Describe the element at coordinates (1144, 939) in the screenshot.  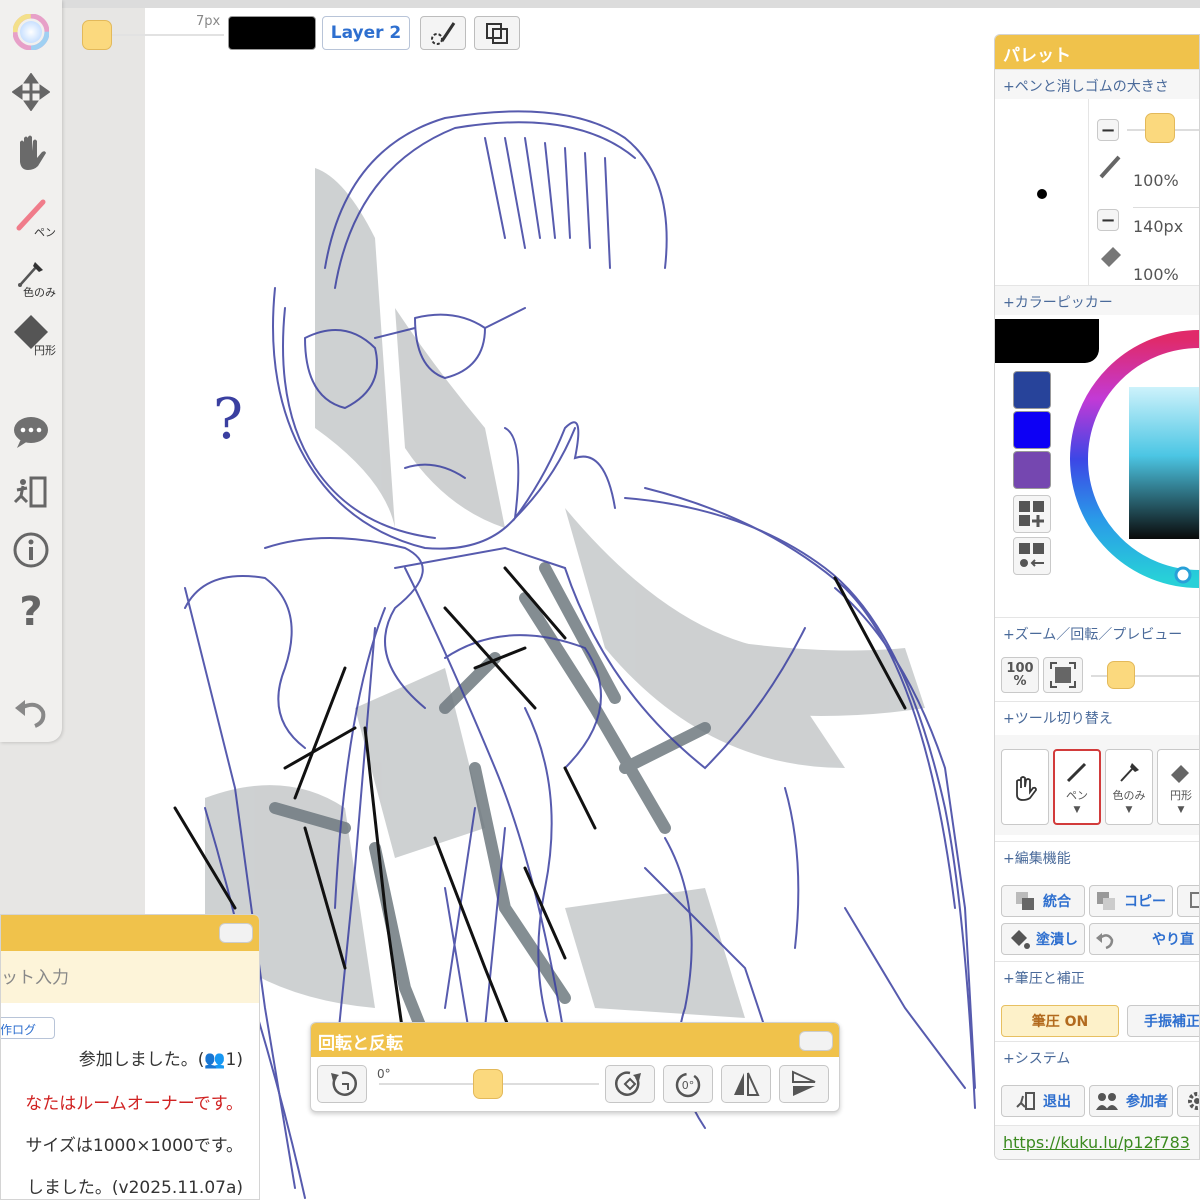
I see `redo-button: やり直` at that location.